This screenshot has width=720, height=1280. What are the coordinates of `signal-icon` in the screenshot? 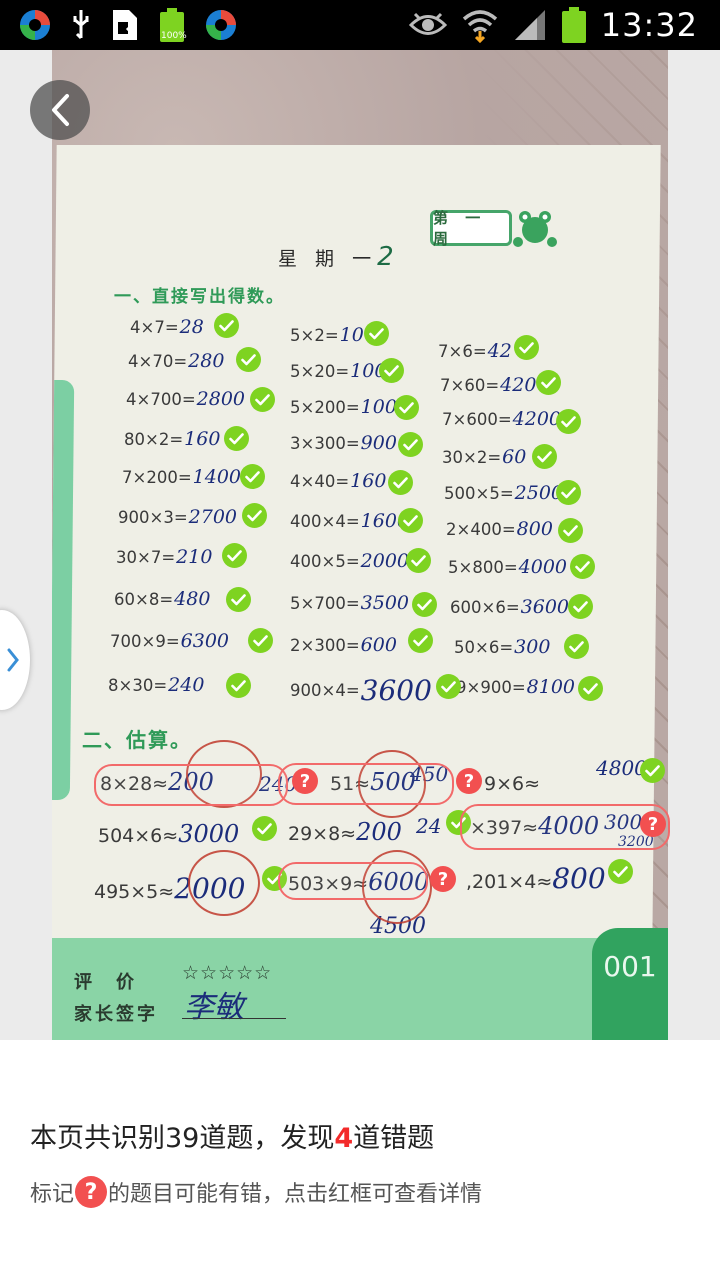 It's located at (530, 25).